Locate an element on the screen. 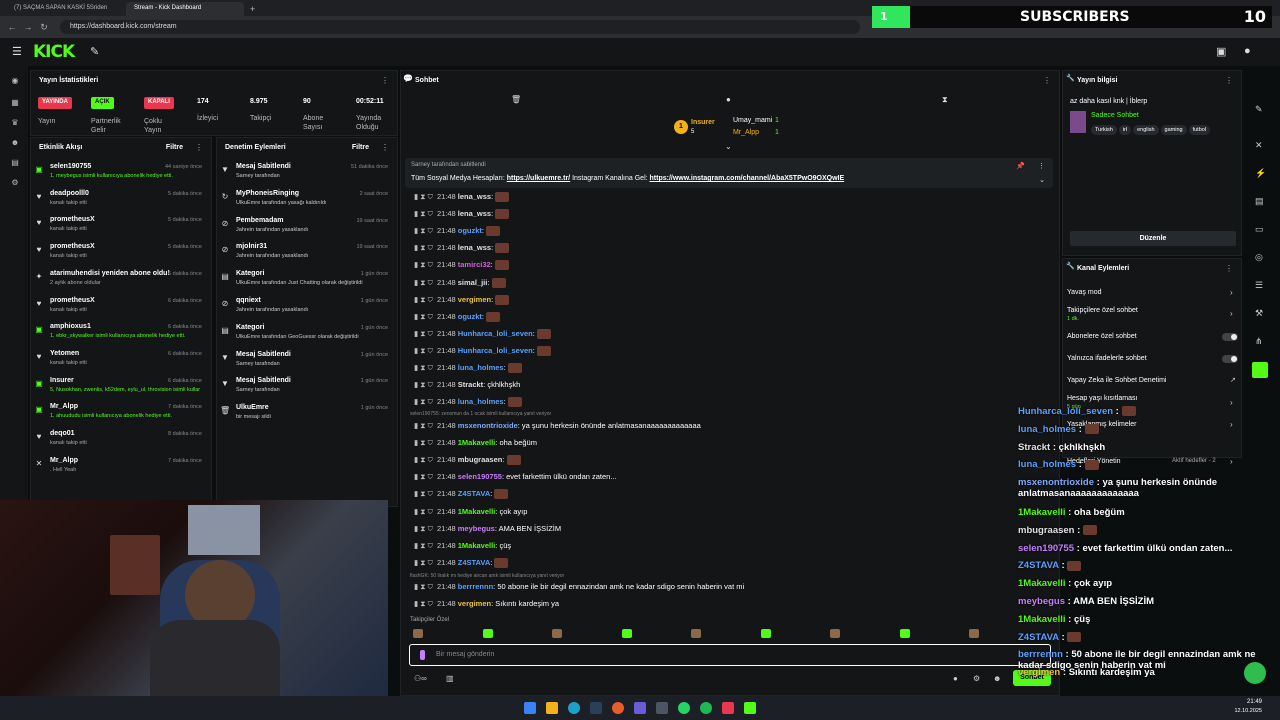 This screenshot has height=720, width=1280. chat-input-box: Bir mesaj gönderin ☺ is located at coordinates (730, 655).